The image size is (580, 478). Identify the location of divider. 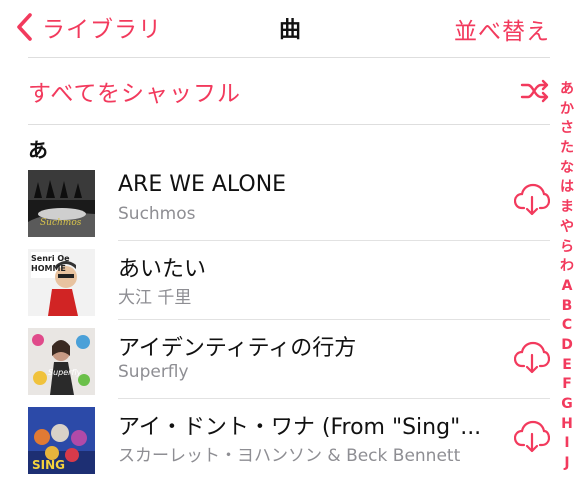
(289, 124).